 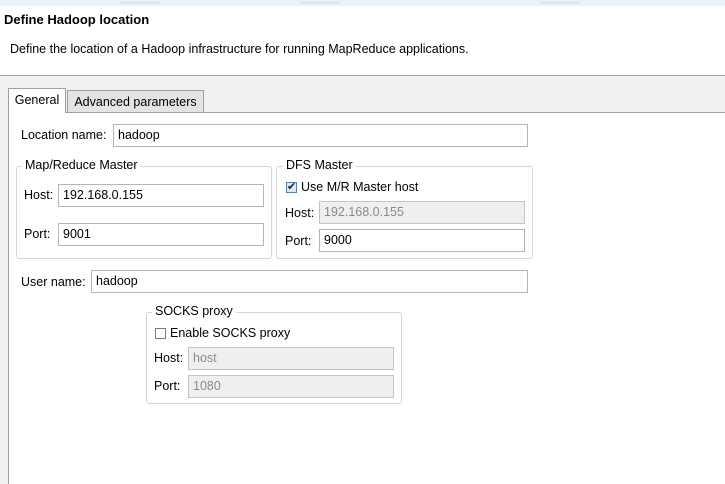 I want to click on mr-port-label: Port:, so click(x=37, y=234).